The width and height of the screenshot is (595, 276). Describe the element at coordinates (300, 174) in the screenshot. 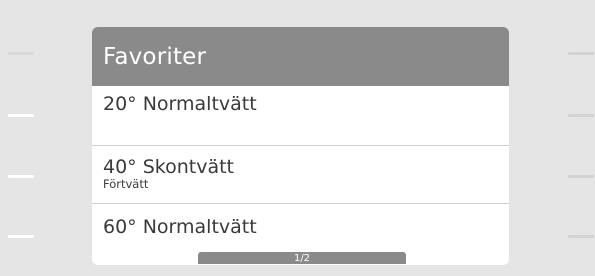

I see `list-item-40-skon: 40° Skontvätt Förtvätt` at that location.